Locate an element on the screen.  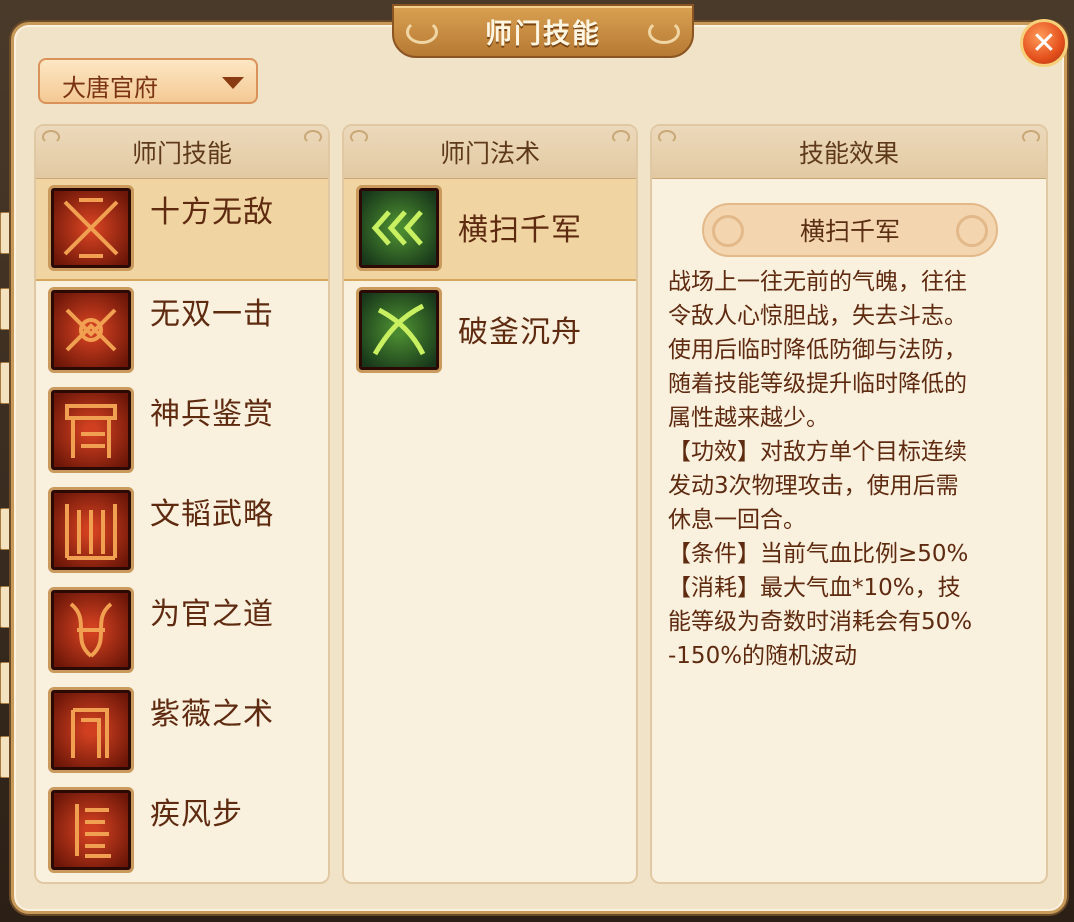
spell-label: 破釜沉舟 is located at coordinates (520, 332).